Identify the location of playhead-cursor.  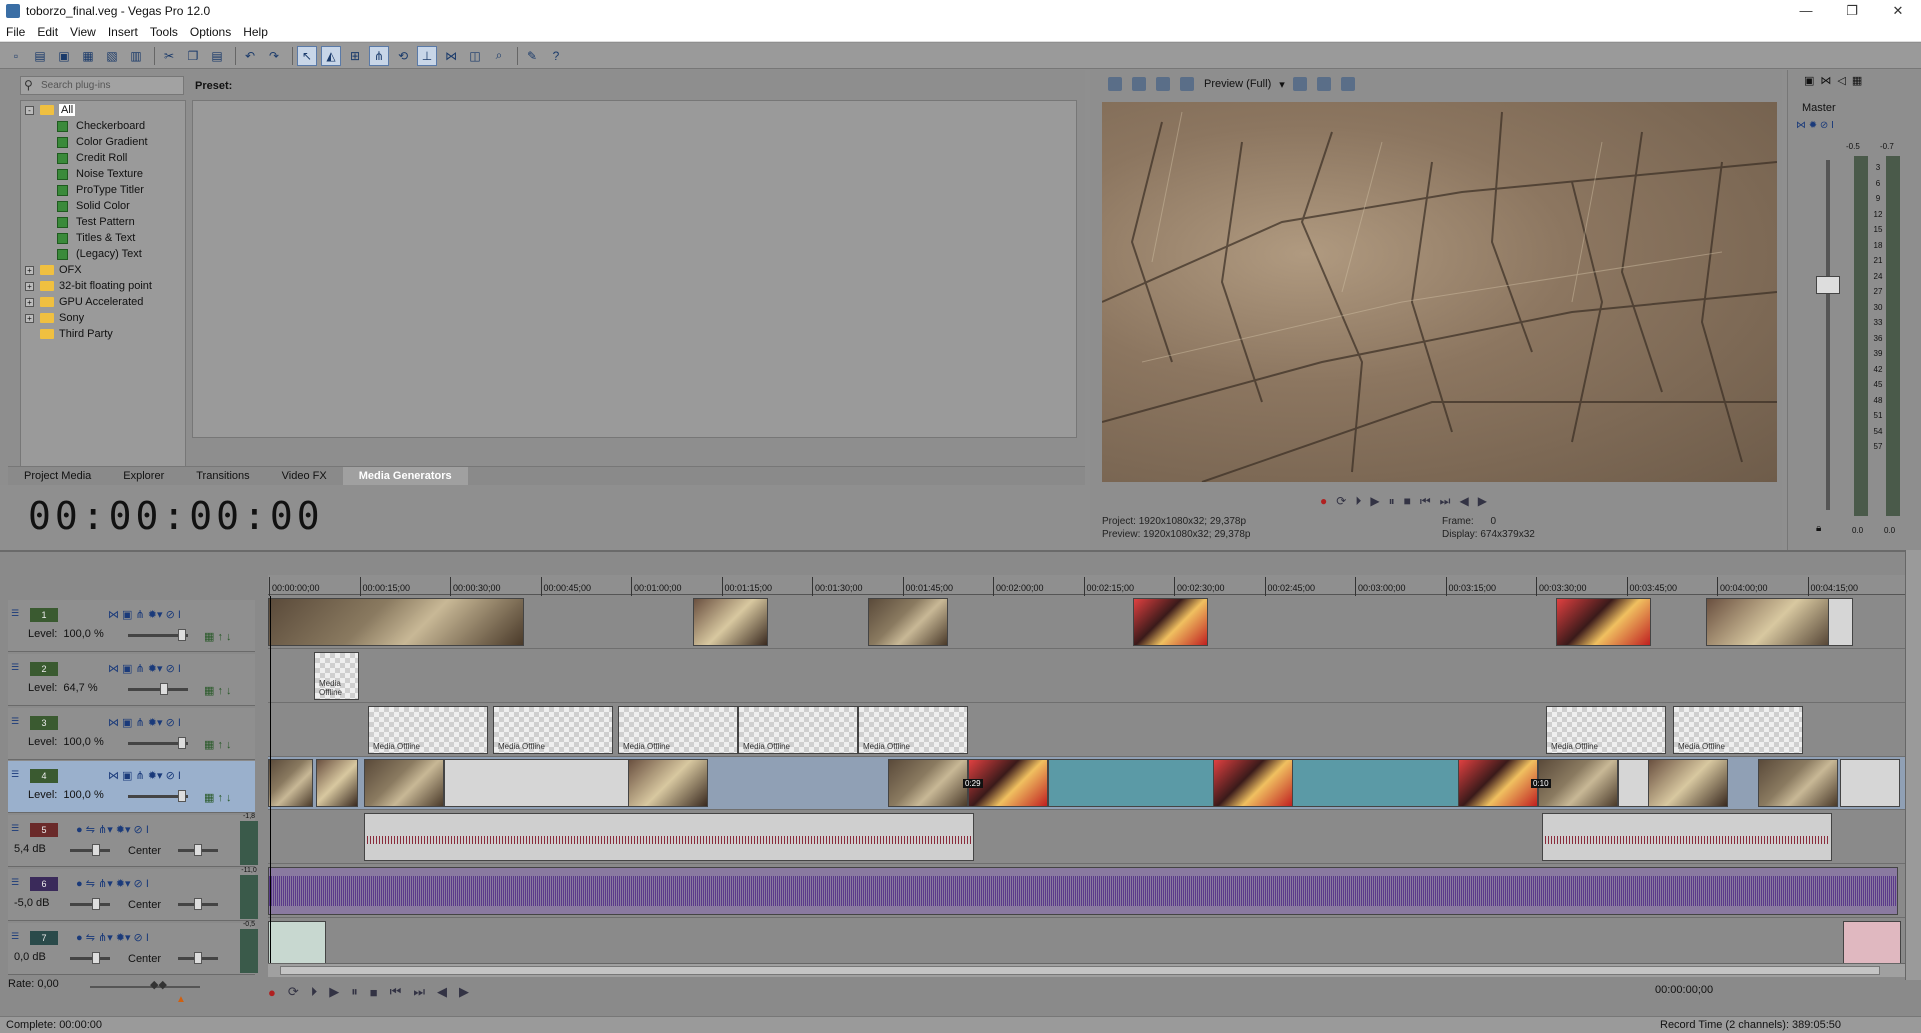
(270, 779).